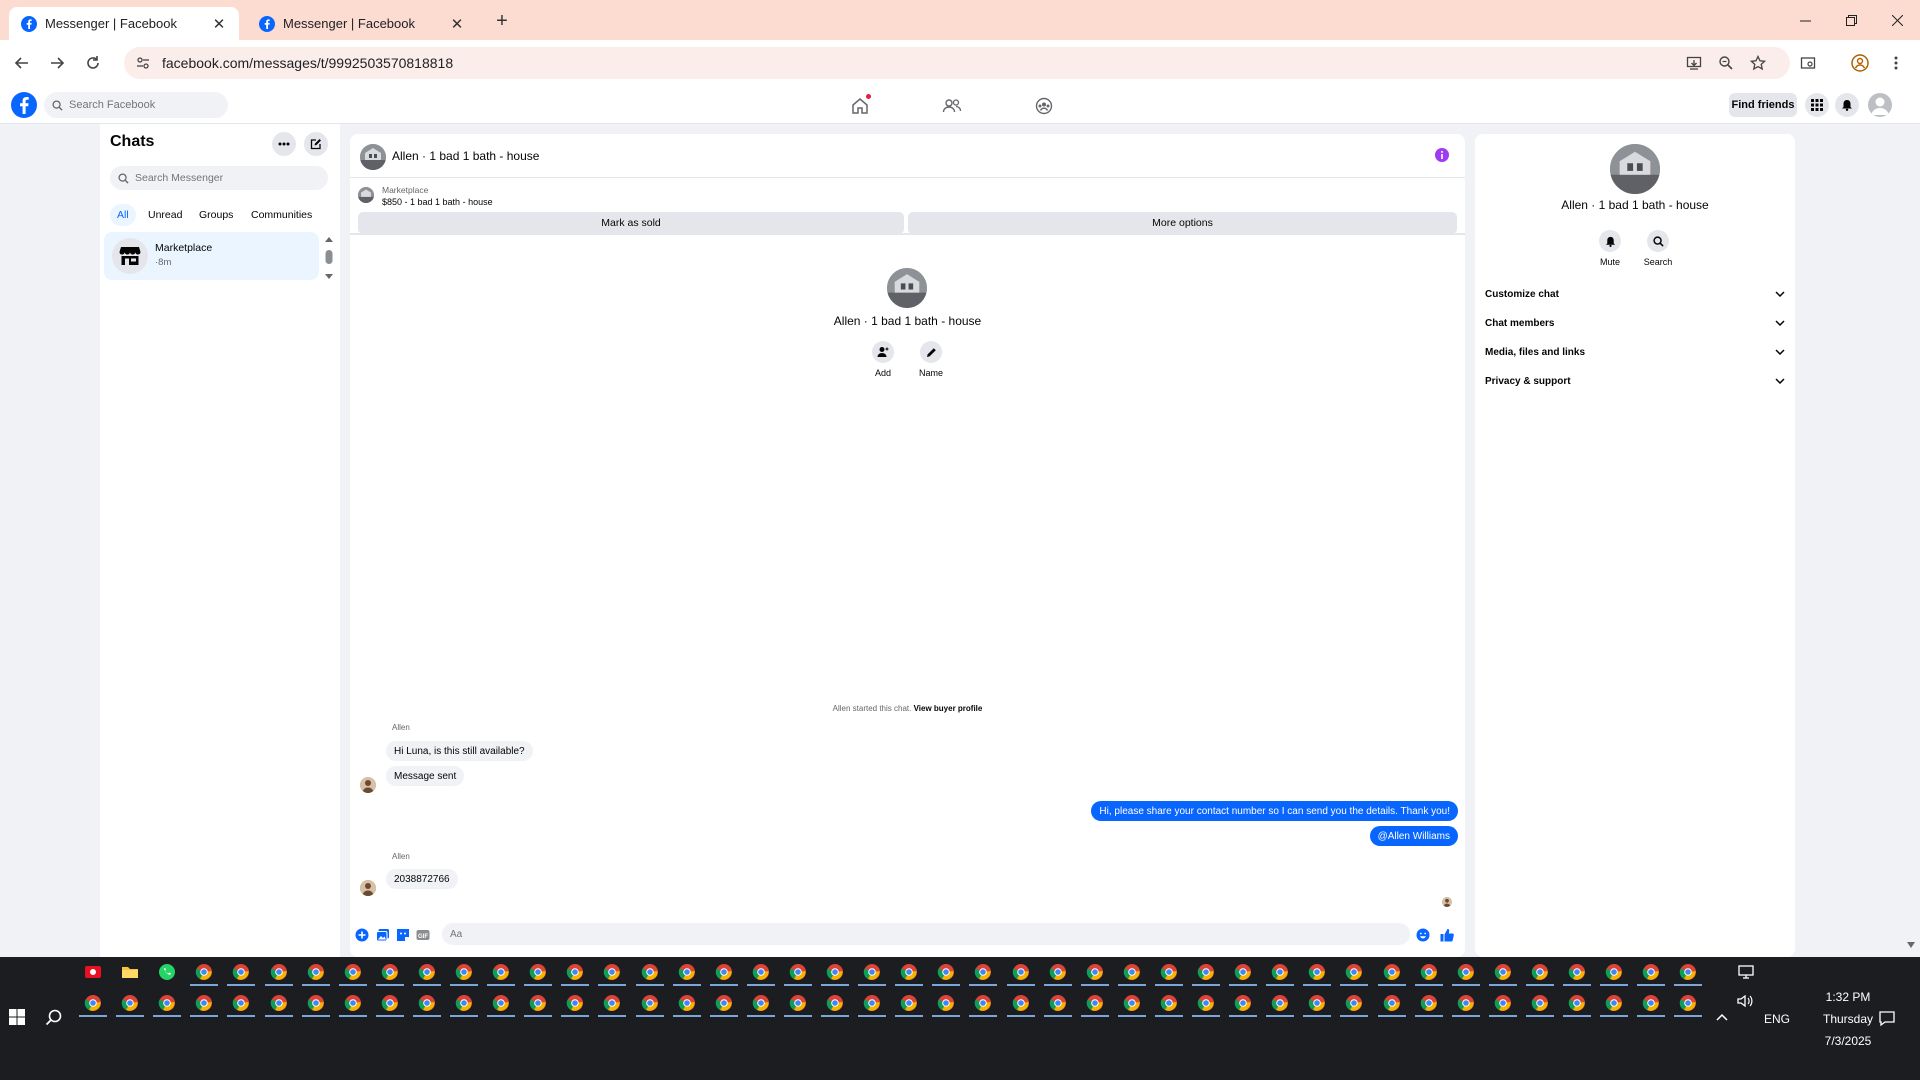 The height and width of the screenshot is (1080, 1920). What do you see at coordinates (1763, 105) in the screenshot?
I see `find-friends-button: Find friends` at bounding box center [1763, 105].